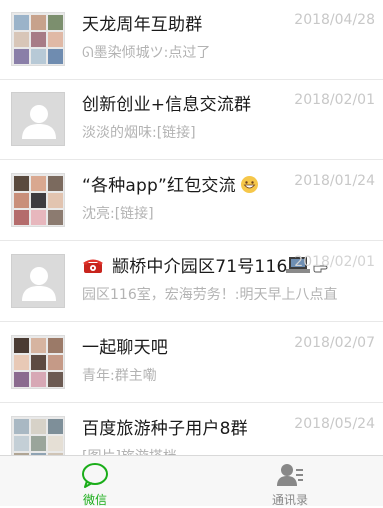  I want to click on telephone-icon, so click(93, 266).